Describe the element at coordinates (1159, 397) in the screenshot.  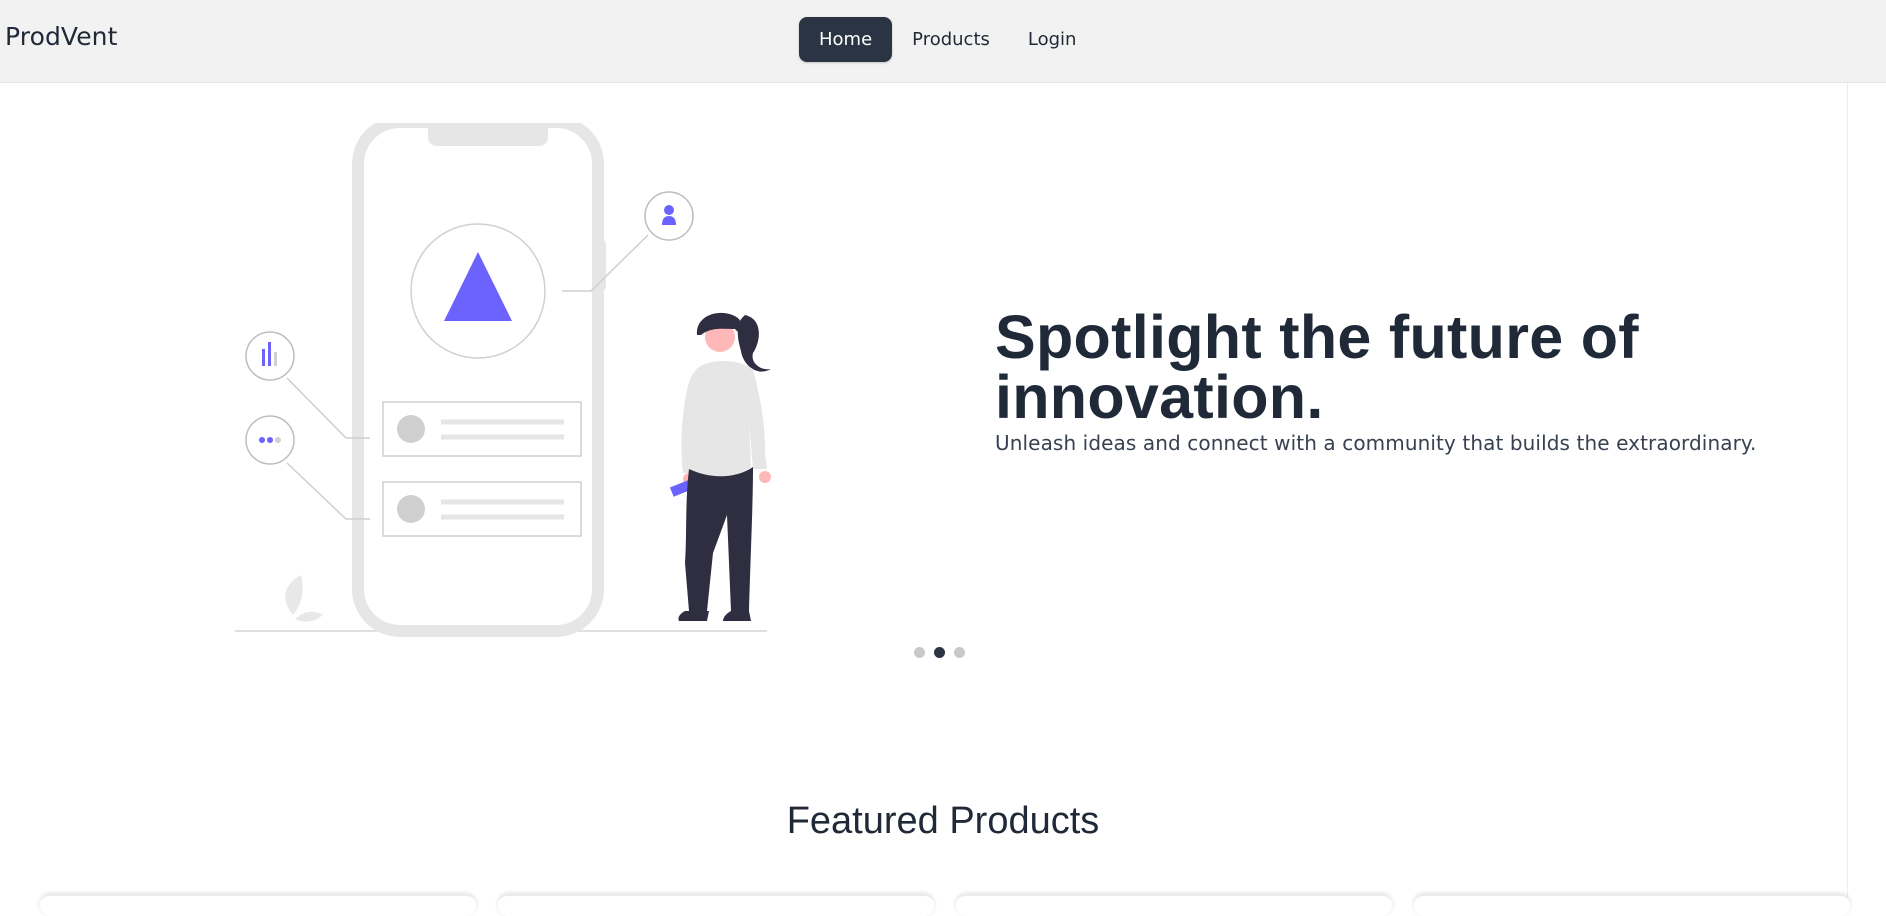
I see `hero-headline-line2: innovation.` at that location.